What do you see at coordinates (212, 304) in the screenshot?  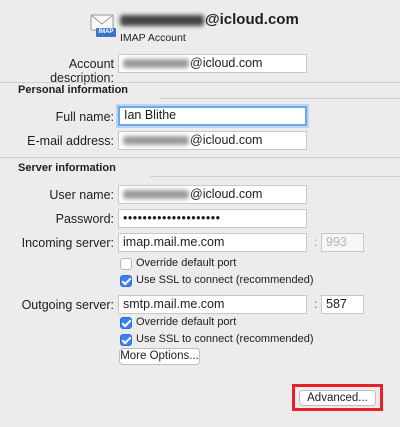 I see `outgoing-server-field: smtp.mail.me.com` at bounding box center [212, 304].